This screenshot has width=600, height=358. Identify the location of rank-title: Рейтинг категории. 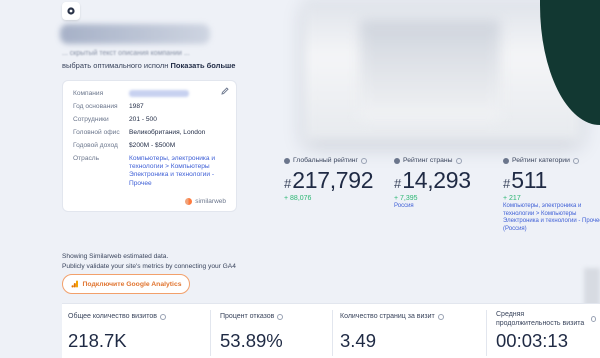
(541, 160).